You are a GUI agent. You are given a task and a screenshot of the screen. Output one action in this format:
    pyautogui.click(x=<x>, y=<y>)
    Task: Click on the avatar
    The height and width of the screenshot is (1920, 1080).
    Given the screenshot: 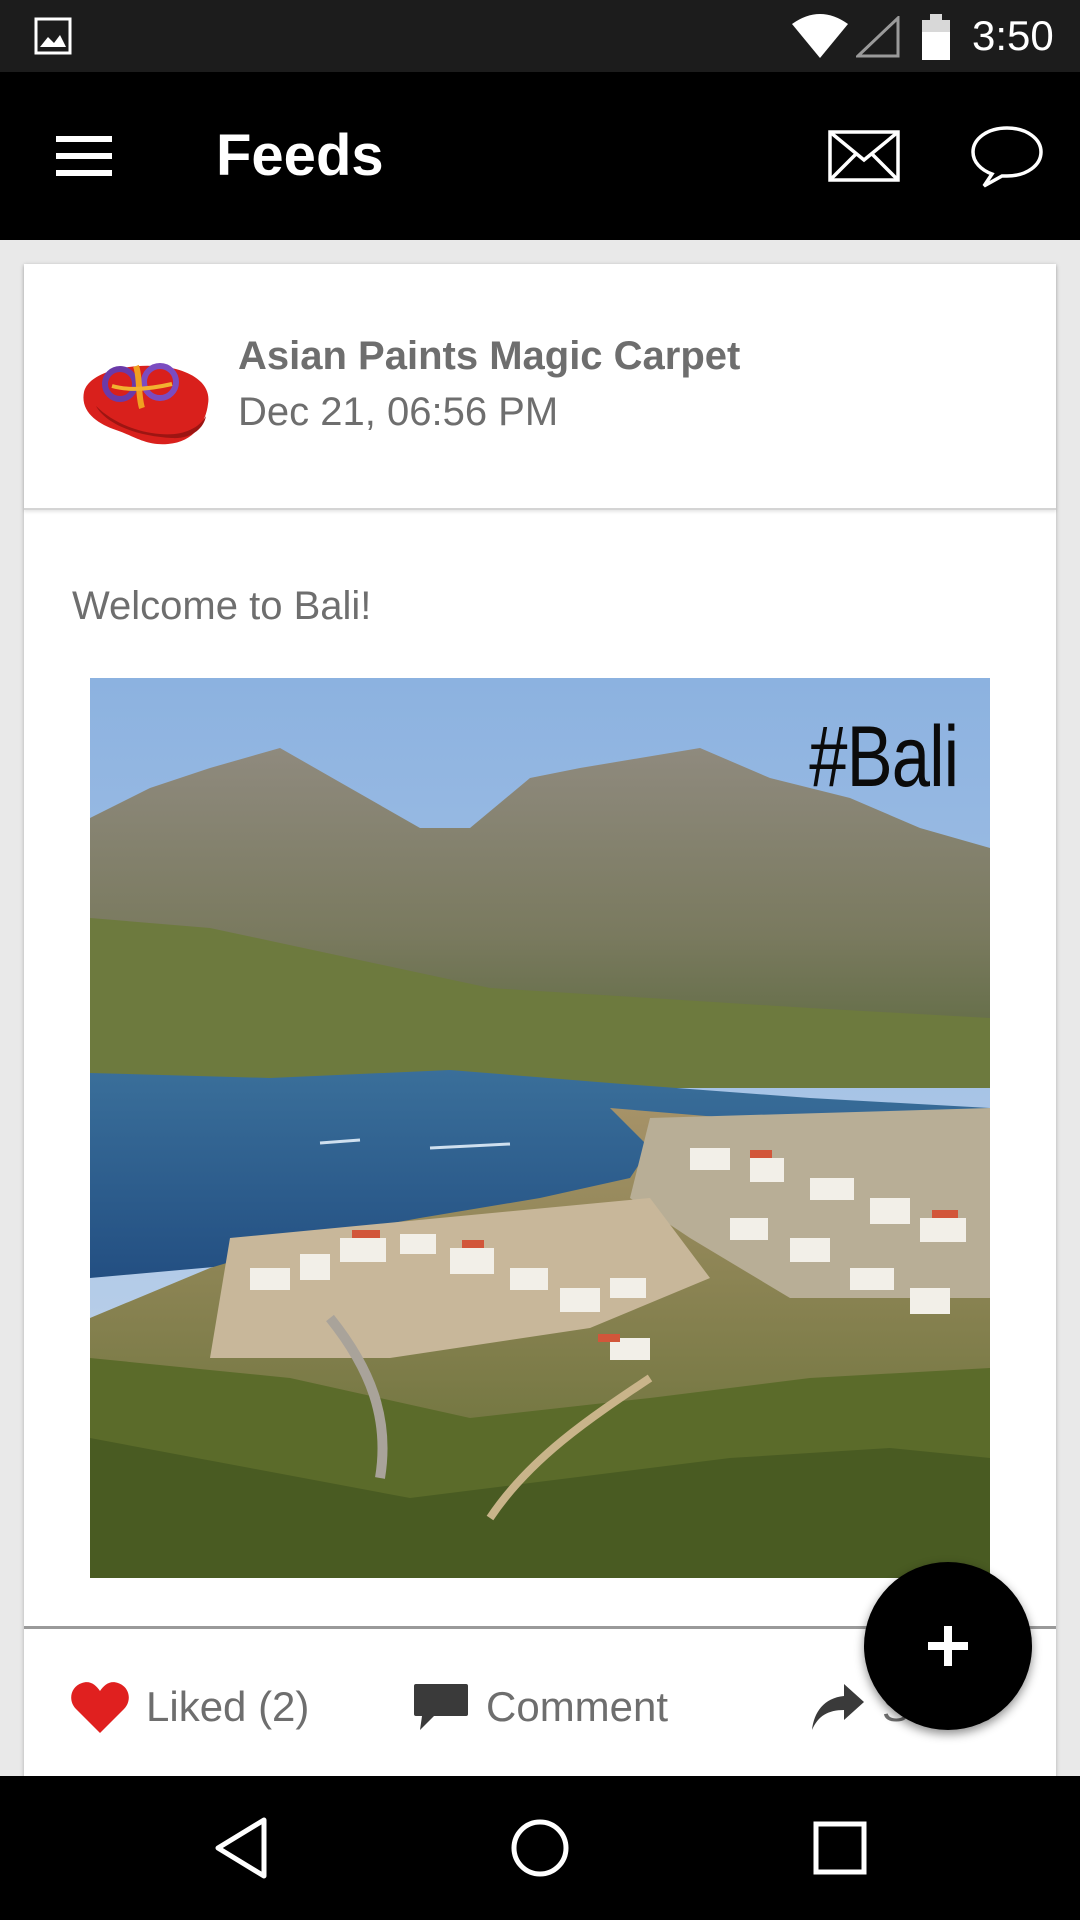 What is the action you would take?
    pyautogui.click(x=146, y=399)
    